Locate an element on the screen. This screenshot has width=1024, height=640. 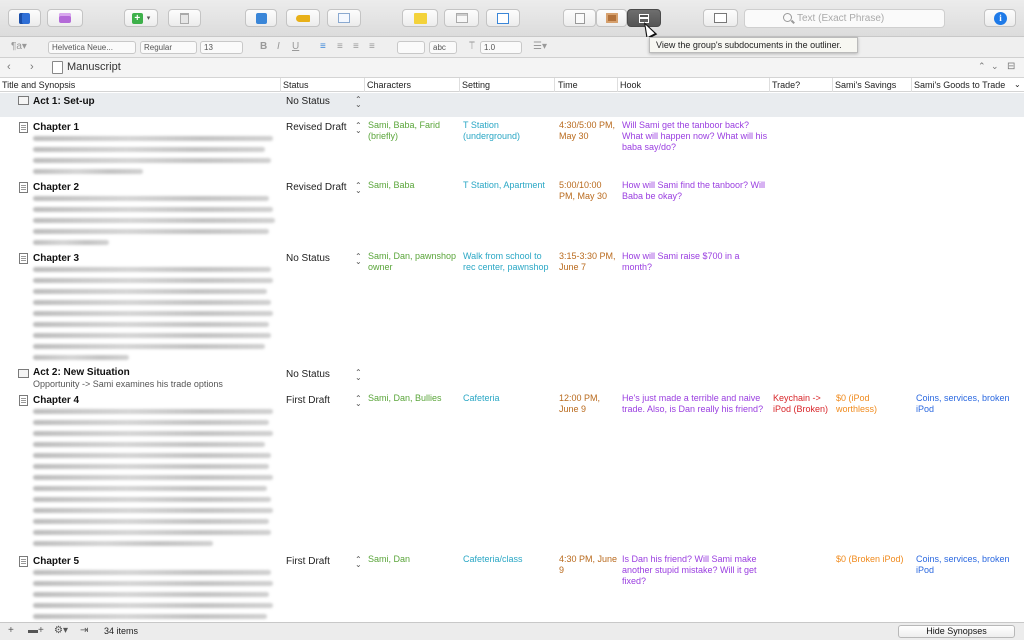
bold-button: B is located at coordinates (263, 46).